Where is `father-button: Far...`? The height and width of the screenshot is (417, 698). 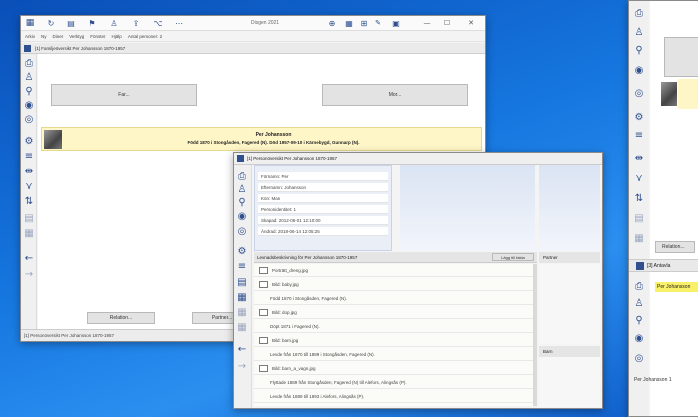
father-button: Far... is located at coordinates (124, 95).